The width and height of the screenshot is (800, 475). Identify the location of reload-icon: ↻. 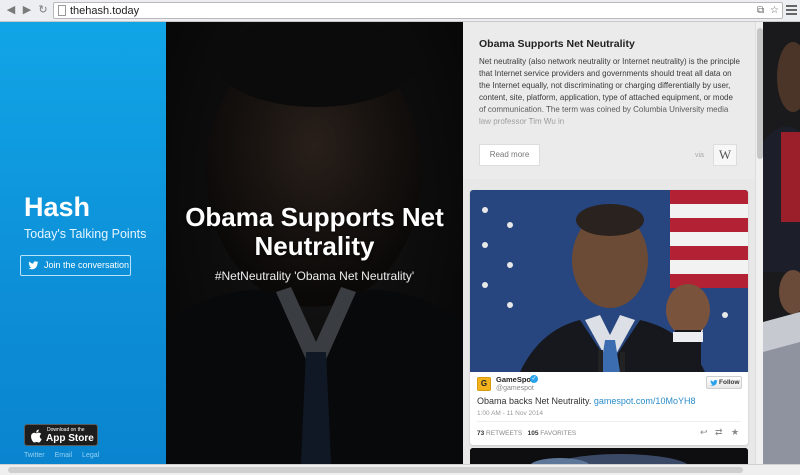
(43, 10).